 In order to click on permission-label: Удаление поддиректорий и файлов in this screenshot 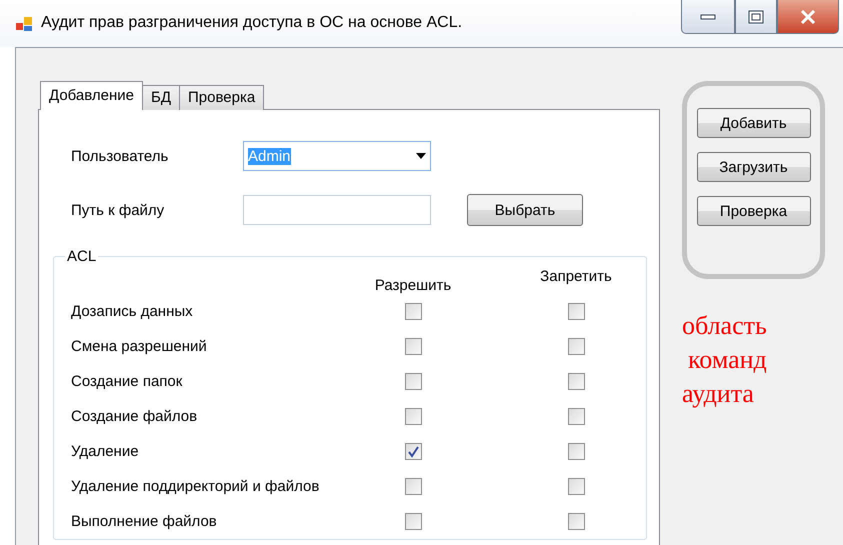, I will do `click(195, 486)`.